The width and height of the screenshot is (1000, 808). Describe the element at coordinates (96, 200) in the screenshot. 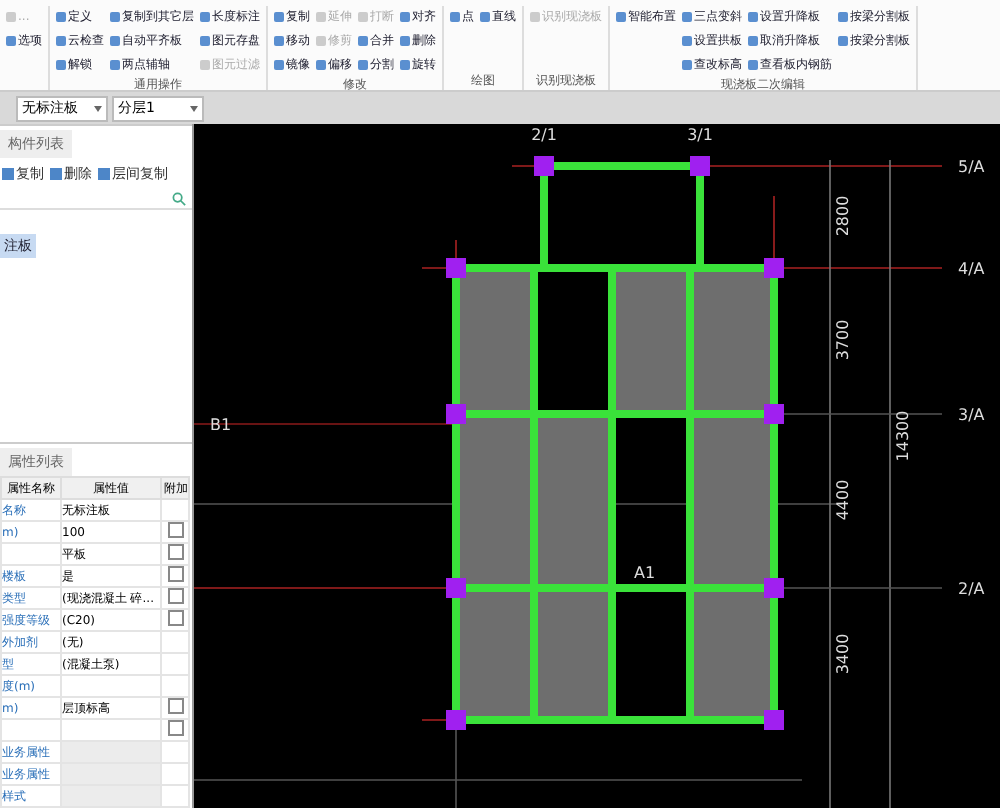

I see `search-field` at that location.